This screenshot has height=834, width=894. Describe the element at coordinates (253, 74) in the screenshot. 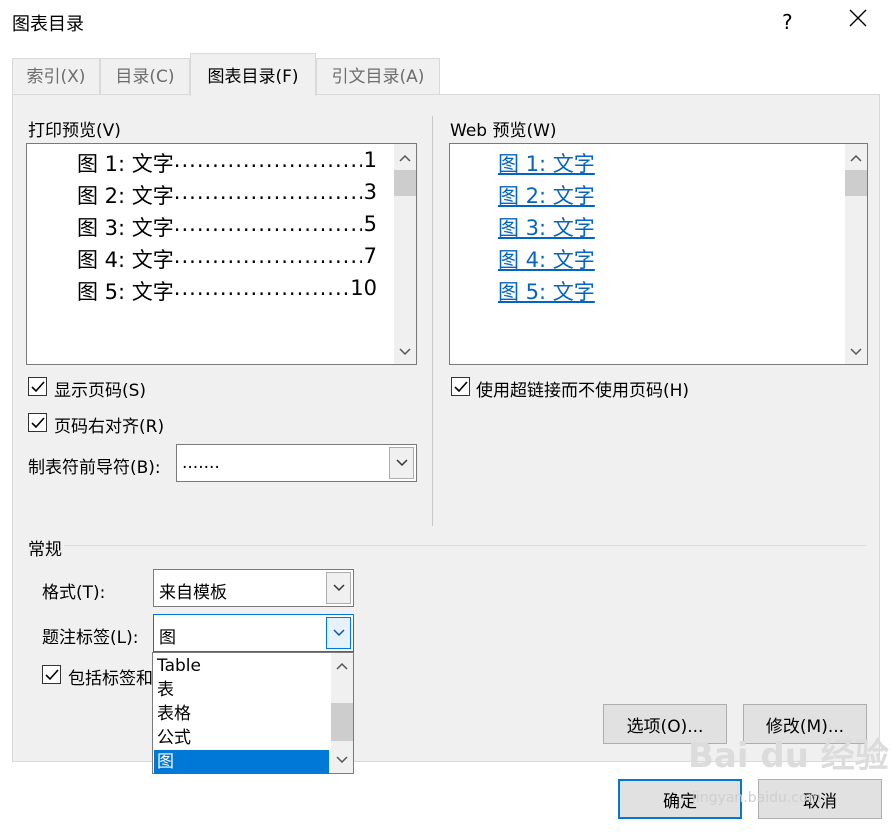

I see `tab-table-of-figures: 图表目录(F)` at that location.